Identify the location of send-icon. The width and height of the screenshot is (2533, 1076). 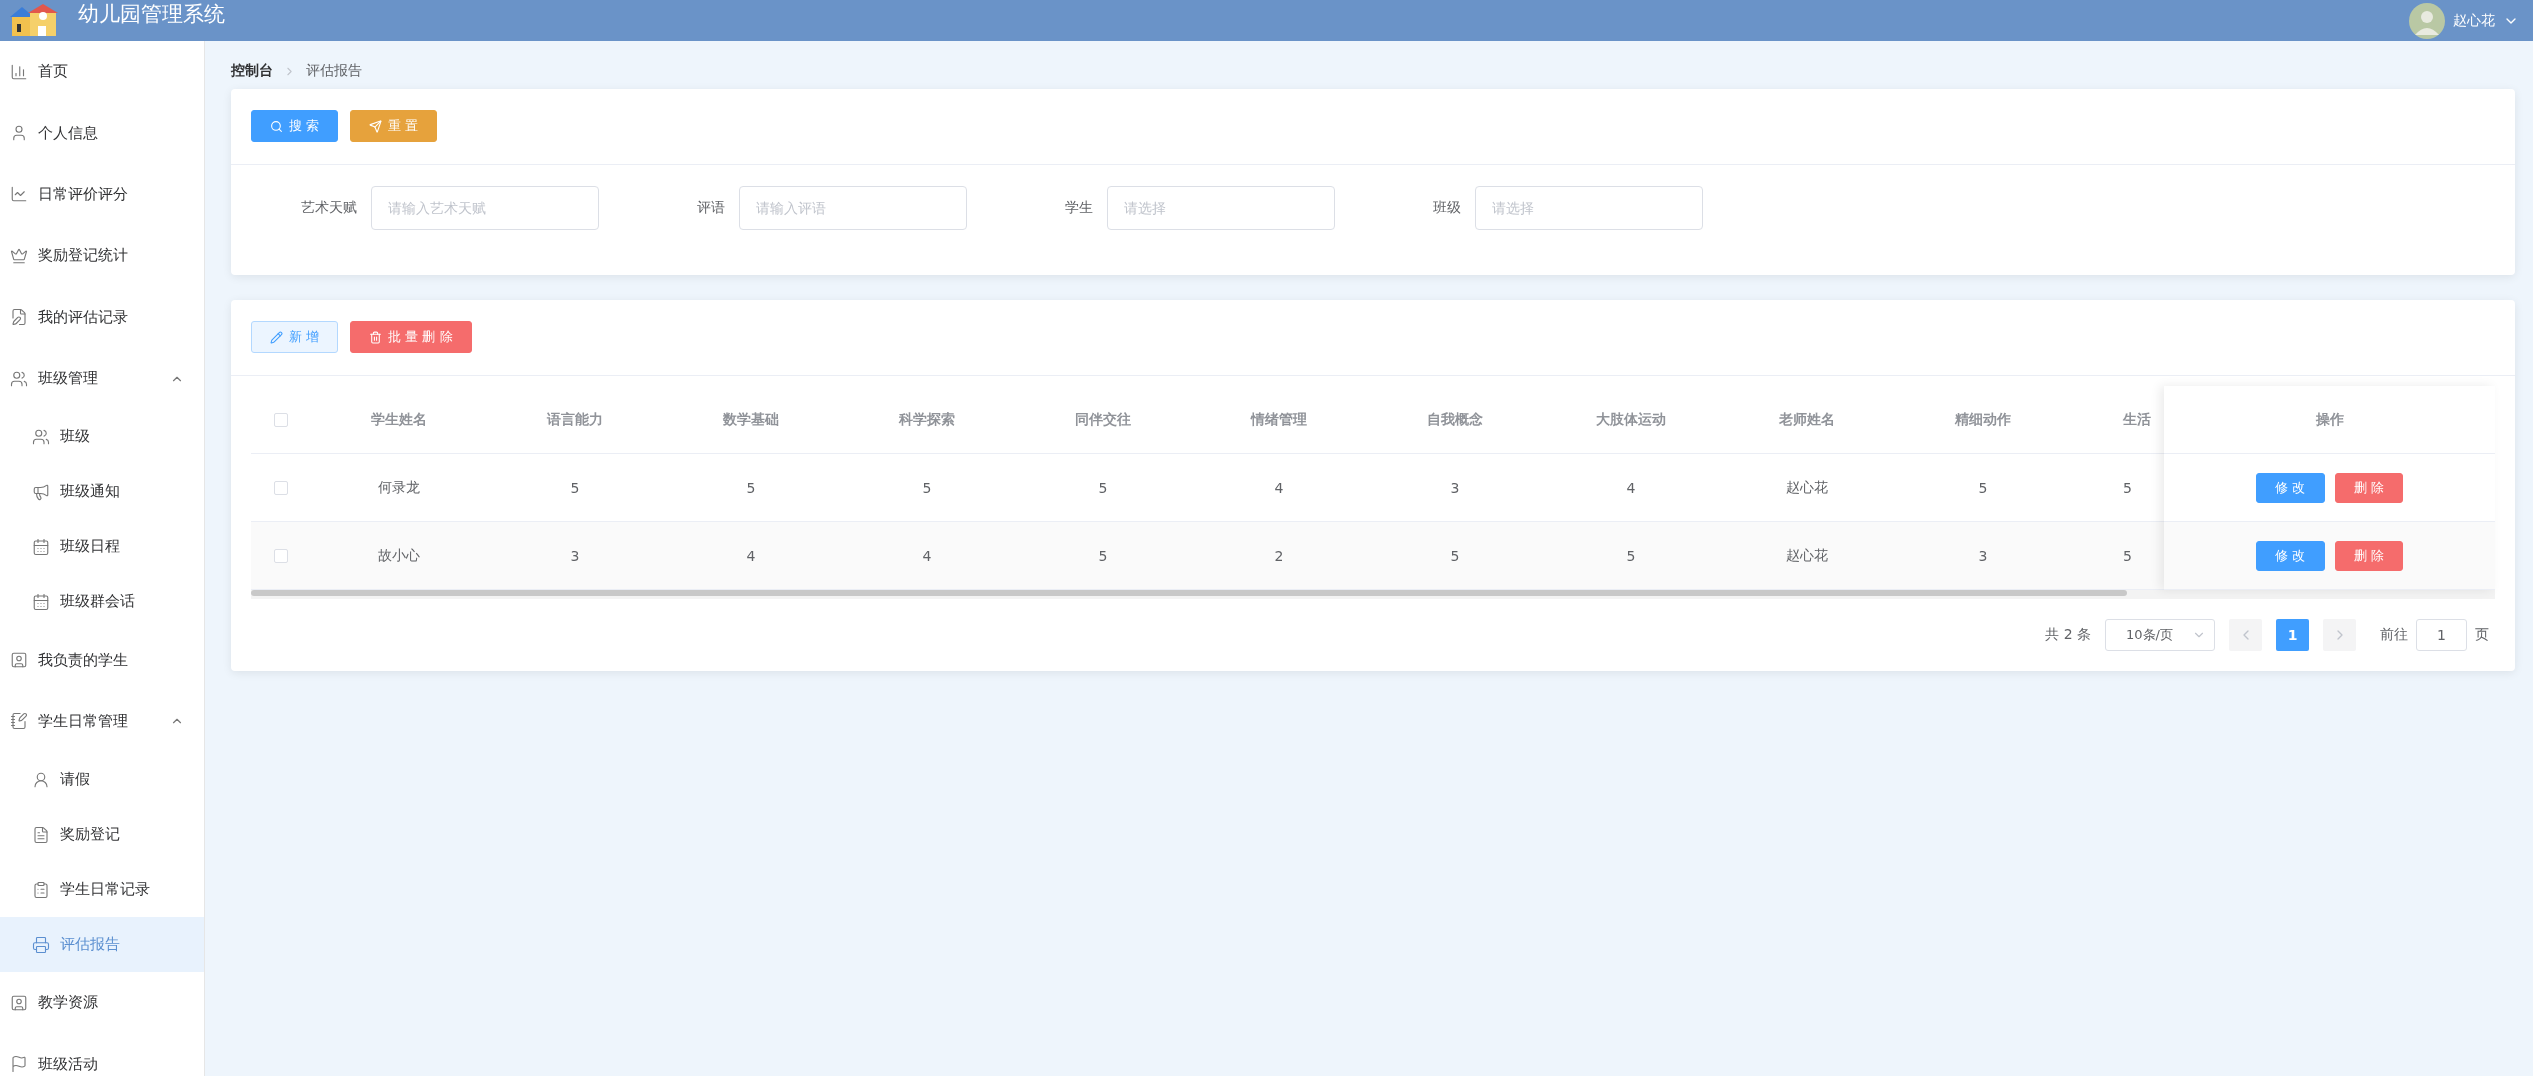
(376, 126).